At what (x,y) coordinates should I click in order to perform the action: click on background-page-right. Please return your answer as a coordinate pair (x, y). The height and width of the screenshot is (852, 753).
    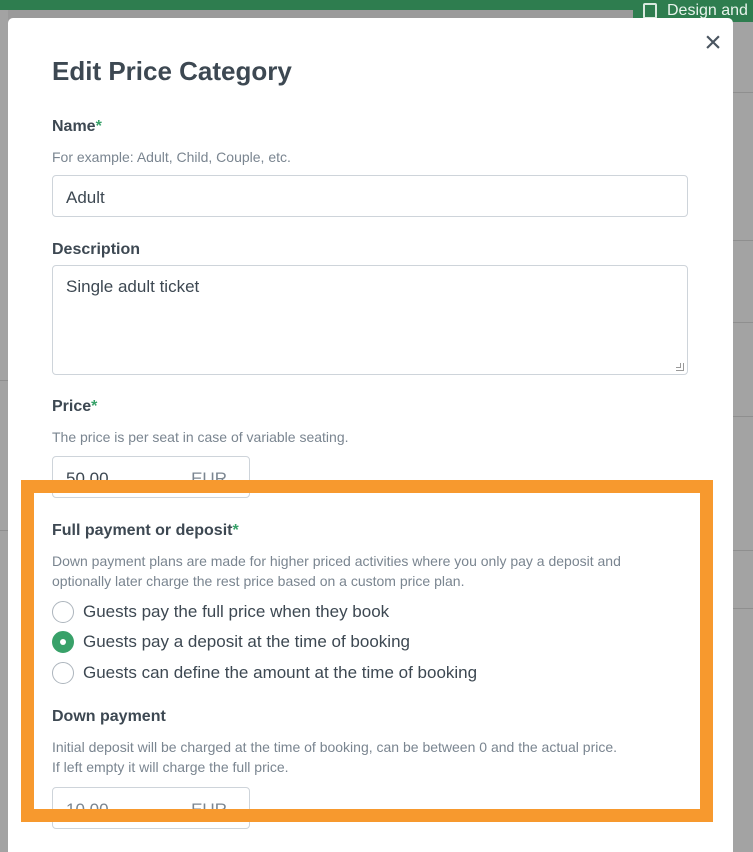
    Looking at the image, I should click on (743, 437).